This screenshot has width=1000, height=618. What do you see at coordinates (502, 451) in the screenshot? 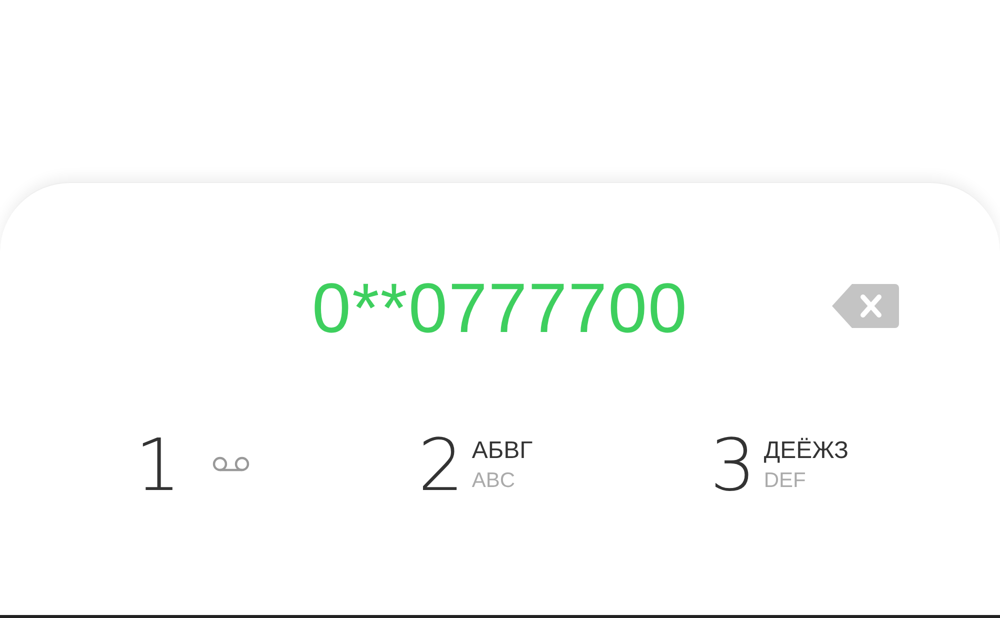
I see `key-letters: АБВГ` at bounding box center [502, 451].